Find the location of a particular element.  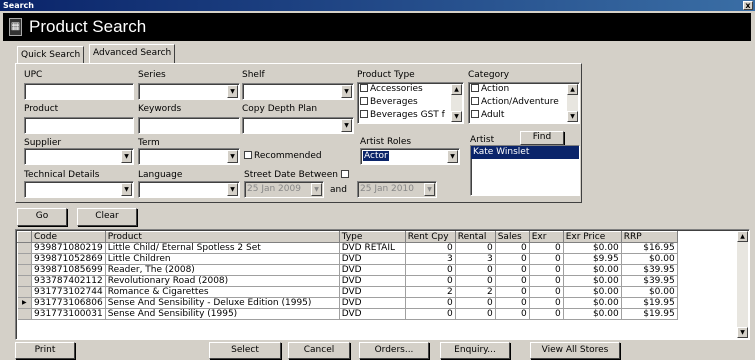

column-header: RRP is located at coordinates (649, 237).